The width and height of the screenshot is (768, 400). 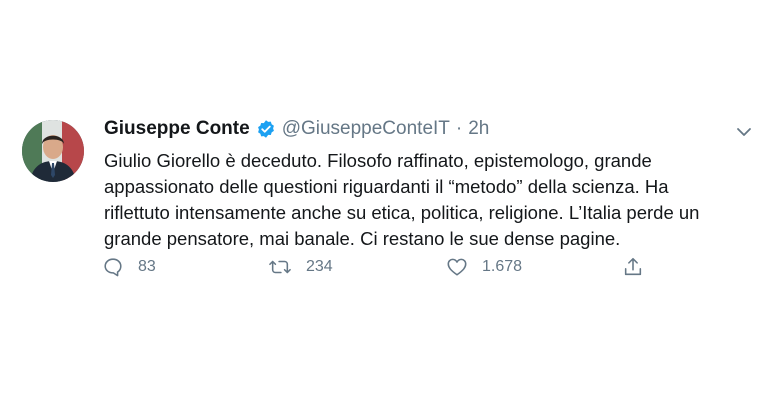 What do you see at coordinates (366, 129) in the screenshot?
I see `user-handle: @GiuseppeConteIT` at bounding box center [366, 129].